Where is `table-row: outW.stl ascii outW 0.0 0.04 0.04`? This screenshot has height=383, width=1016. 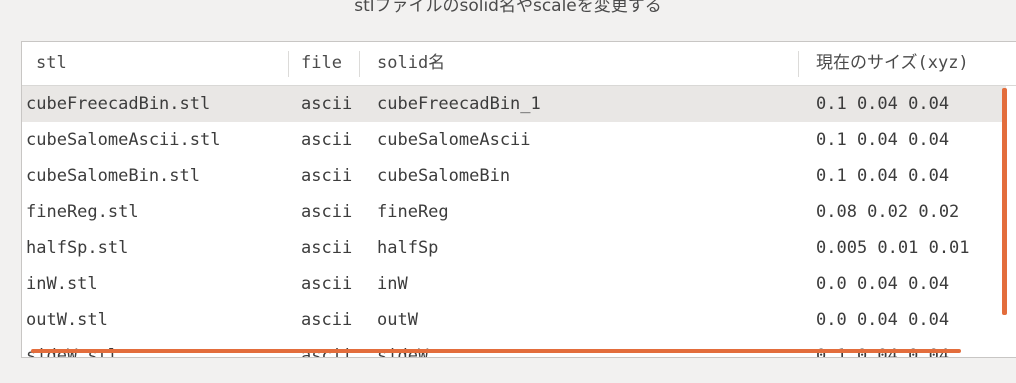 table-row: outW.stl ascii outW 0.0 0.04 0.04 is located at coordinates (514, 320).